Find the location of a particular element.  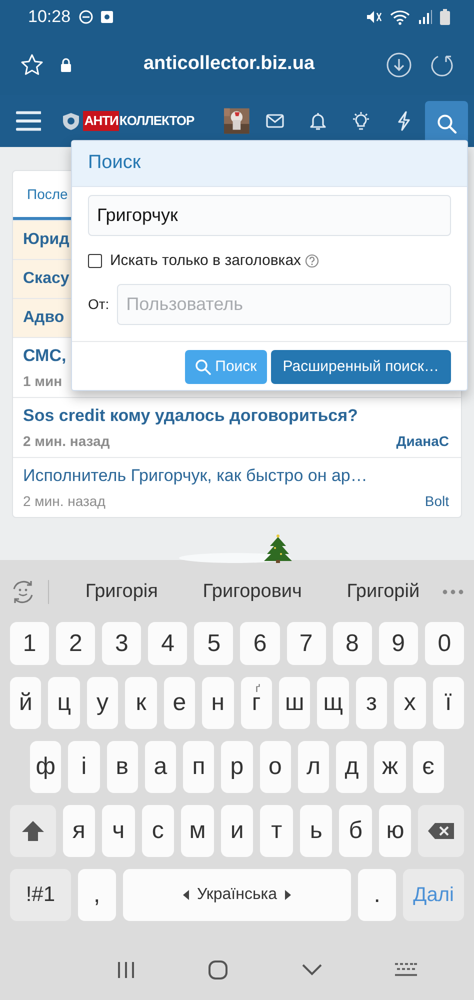

key: є is located at coordinates (428, 767).